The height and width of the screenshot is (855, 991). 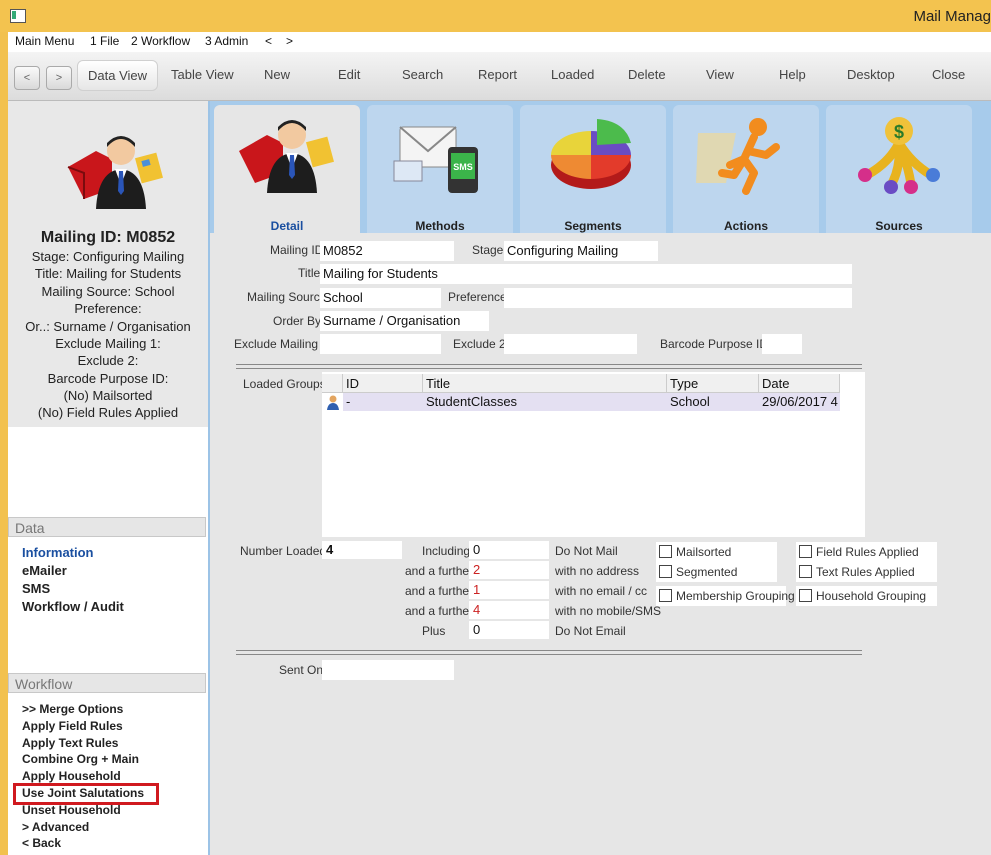 I want to click on report-button: Report, so click(x=497, y=74).